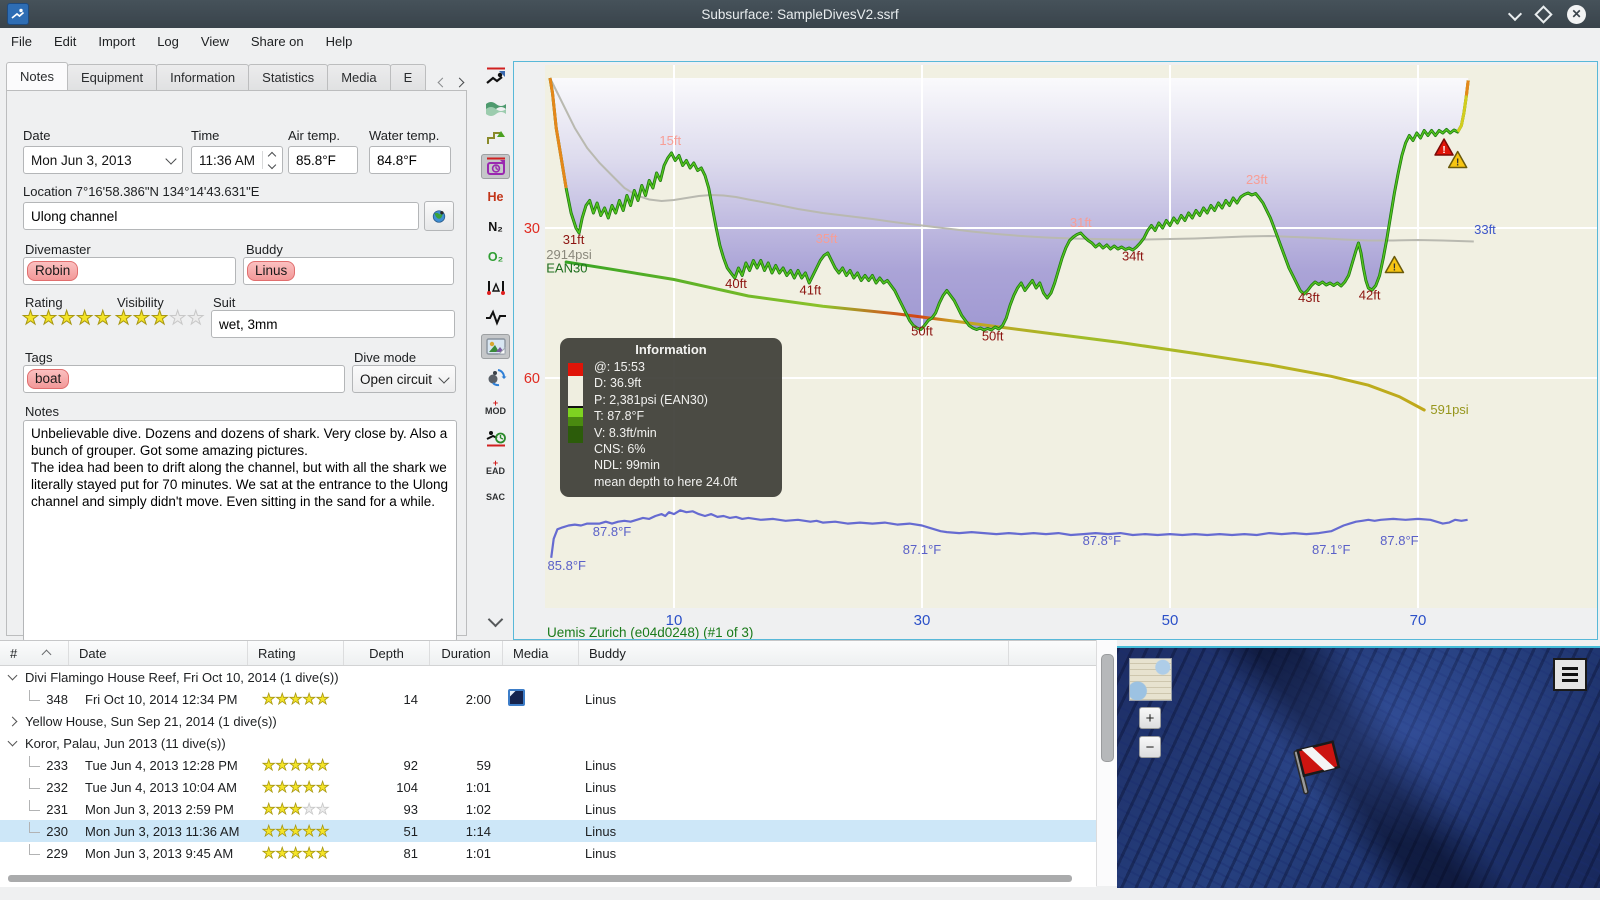  Describe the element at coordinates (65, 41) in the screenshot. I see `menu-edit: Edit` at that location.